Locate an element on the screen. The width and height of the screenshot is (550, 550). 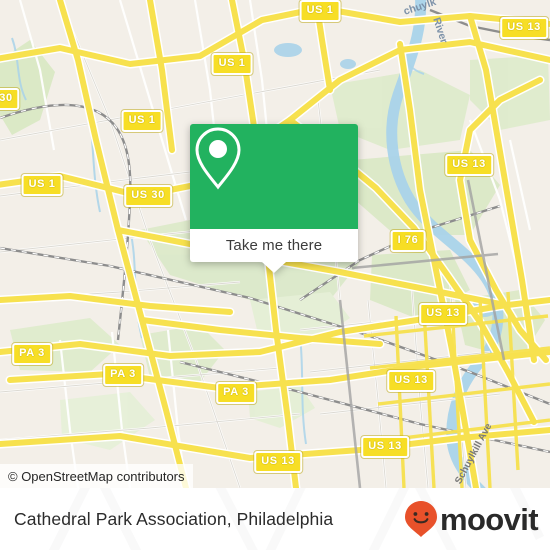
highway-shield-label: 30 is located at coordinates (6, 98).